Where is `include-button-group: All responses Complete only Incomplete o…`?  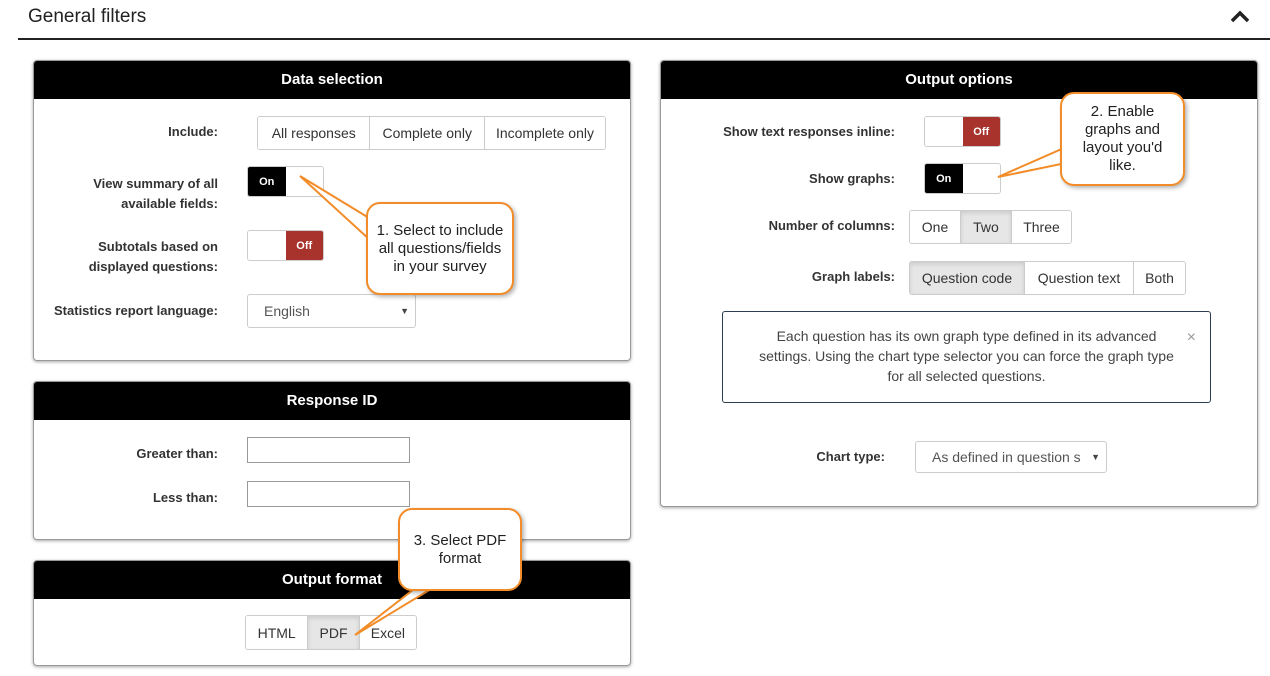
include-button-group: All responses Complete only Incomplete o… is located at coordinates (431, 133).